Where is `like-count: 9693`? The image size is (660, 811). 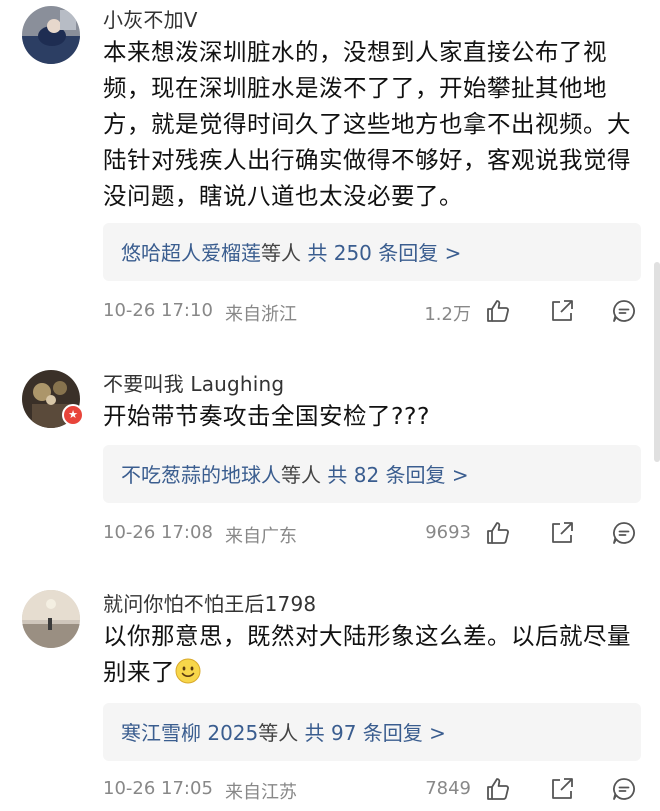 like-count: 9693 is located at coordinates (448, 532).